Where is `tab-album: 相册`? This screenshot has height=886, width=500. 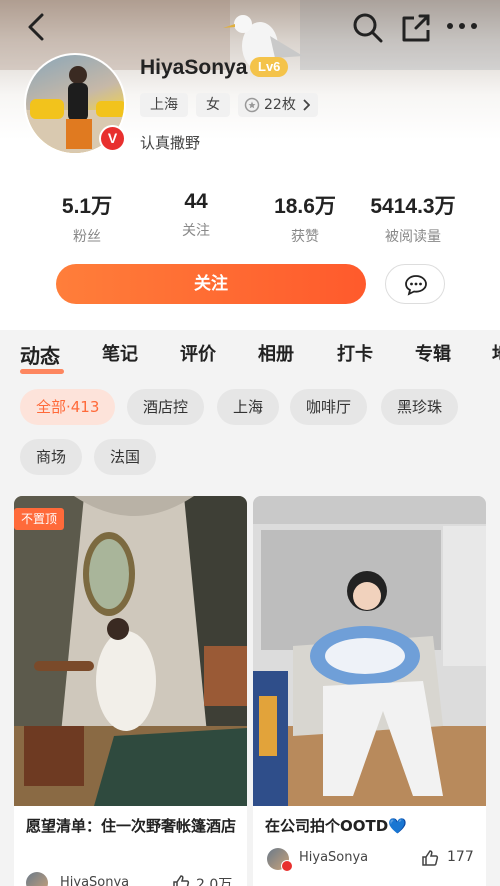
tab-album: 相册 is located at coordinates (276, 353).